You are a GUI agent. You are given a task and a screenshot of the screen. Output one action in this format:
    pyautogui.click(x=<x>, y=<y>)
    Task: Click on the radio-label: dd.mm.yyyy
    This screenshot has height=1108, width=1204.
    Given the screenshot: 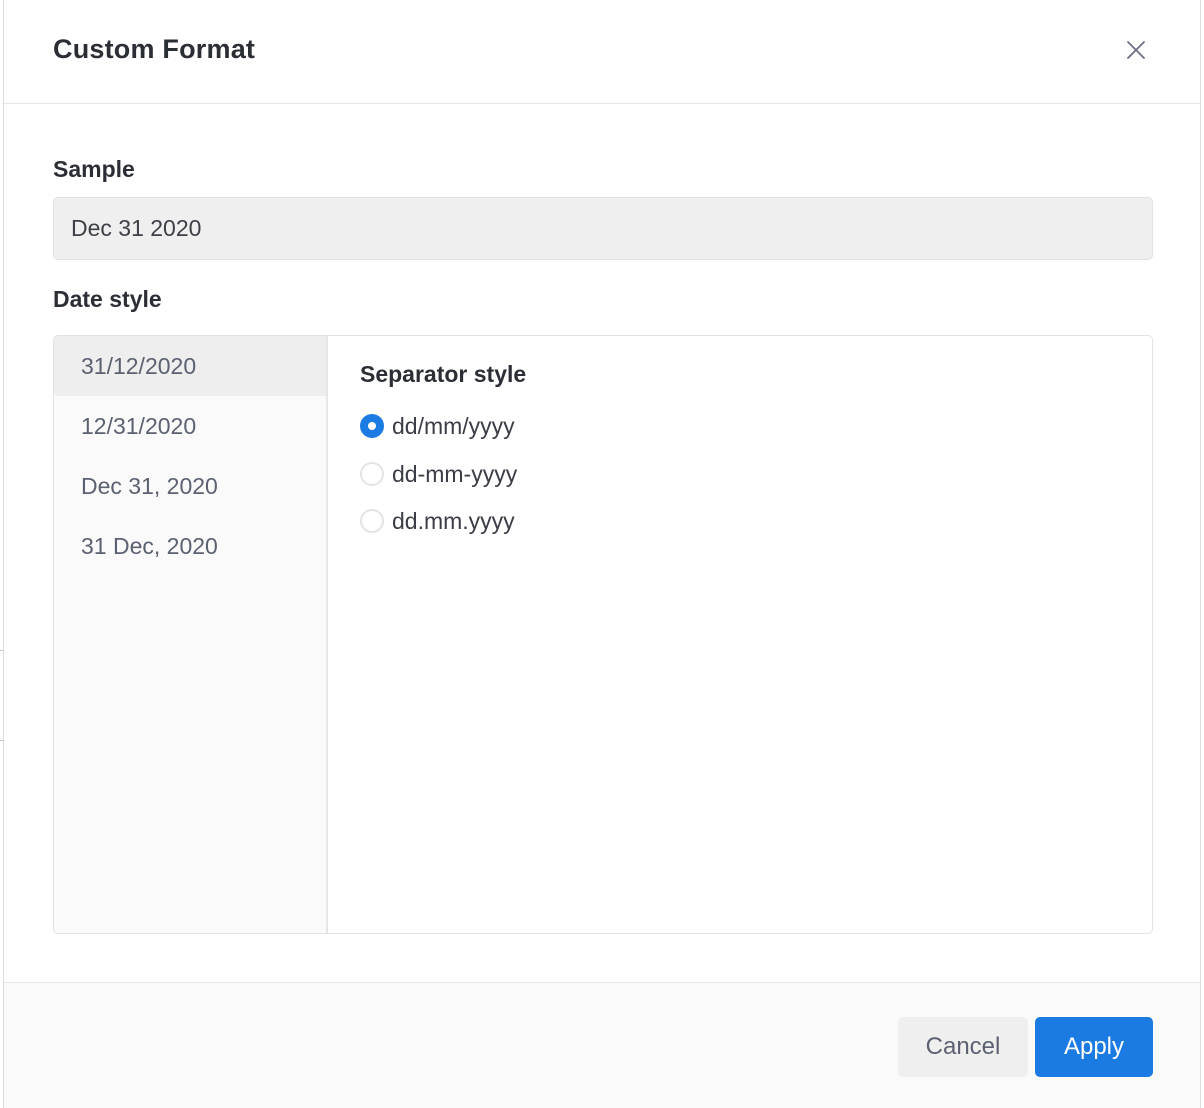 What is the action you would take?
    pyautogui.click(x=453, y=520)
    